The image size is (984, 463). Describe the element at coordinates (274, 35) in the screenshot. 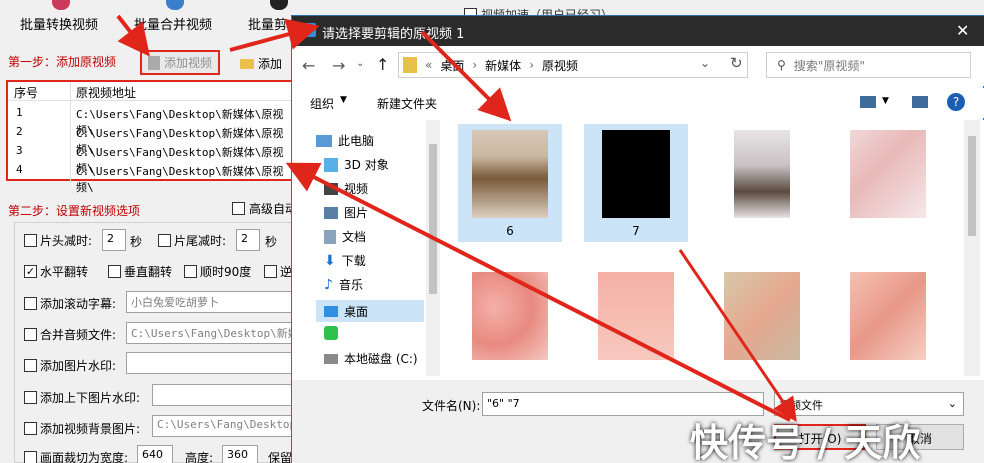

I see `arrow-to-dialog` at that location.